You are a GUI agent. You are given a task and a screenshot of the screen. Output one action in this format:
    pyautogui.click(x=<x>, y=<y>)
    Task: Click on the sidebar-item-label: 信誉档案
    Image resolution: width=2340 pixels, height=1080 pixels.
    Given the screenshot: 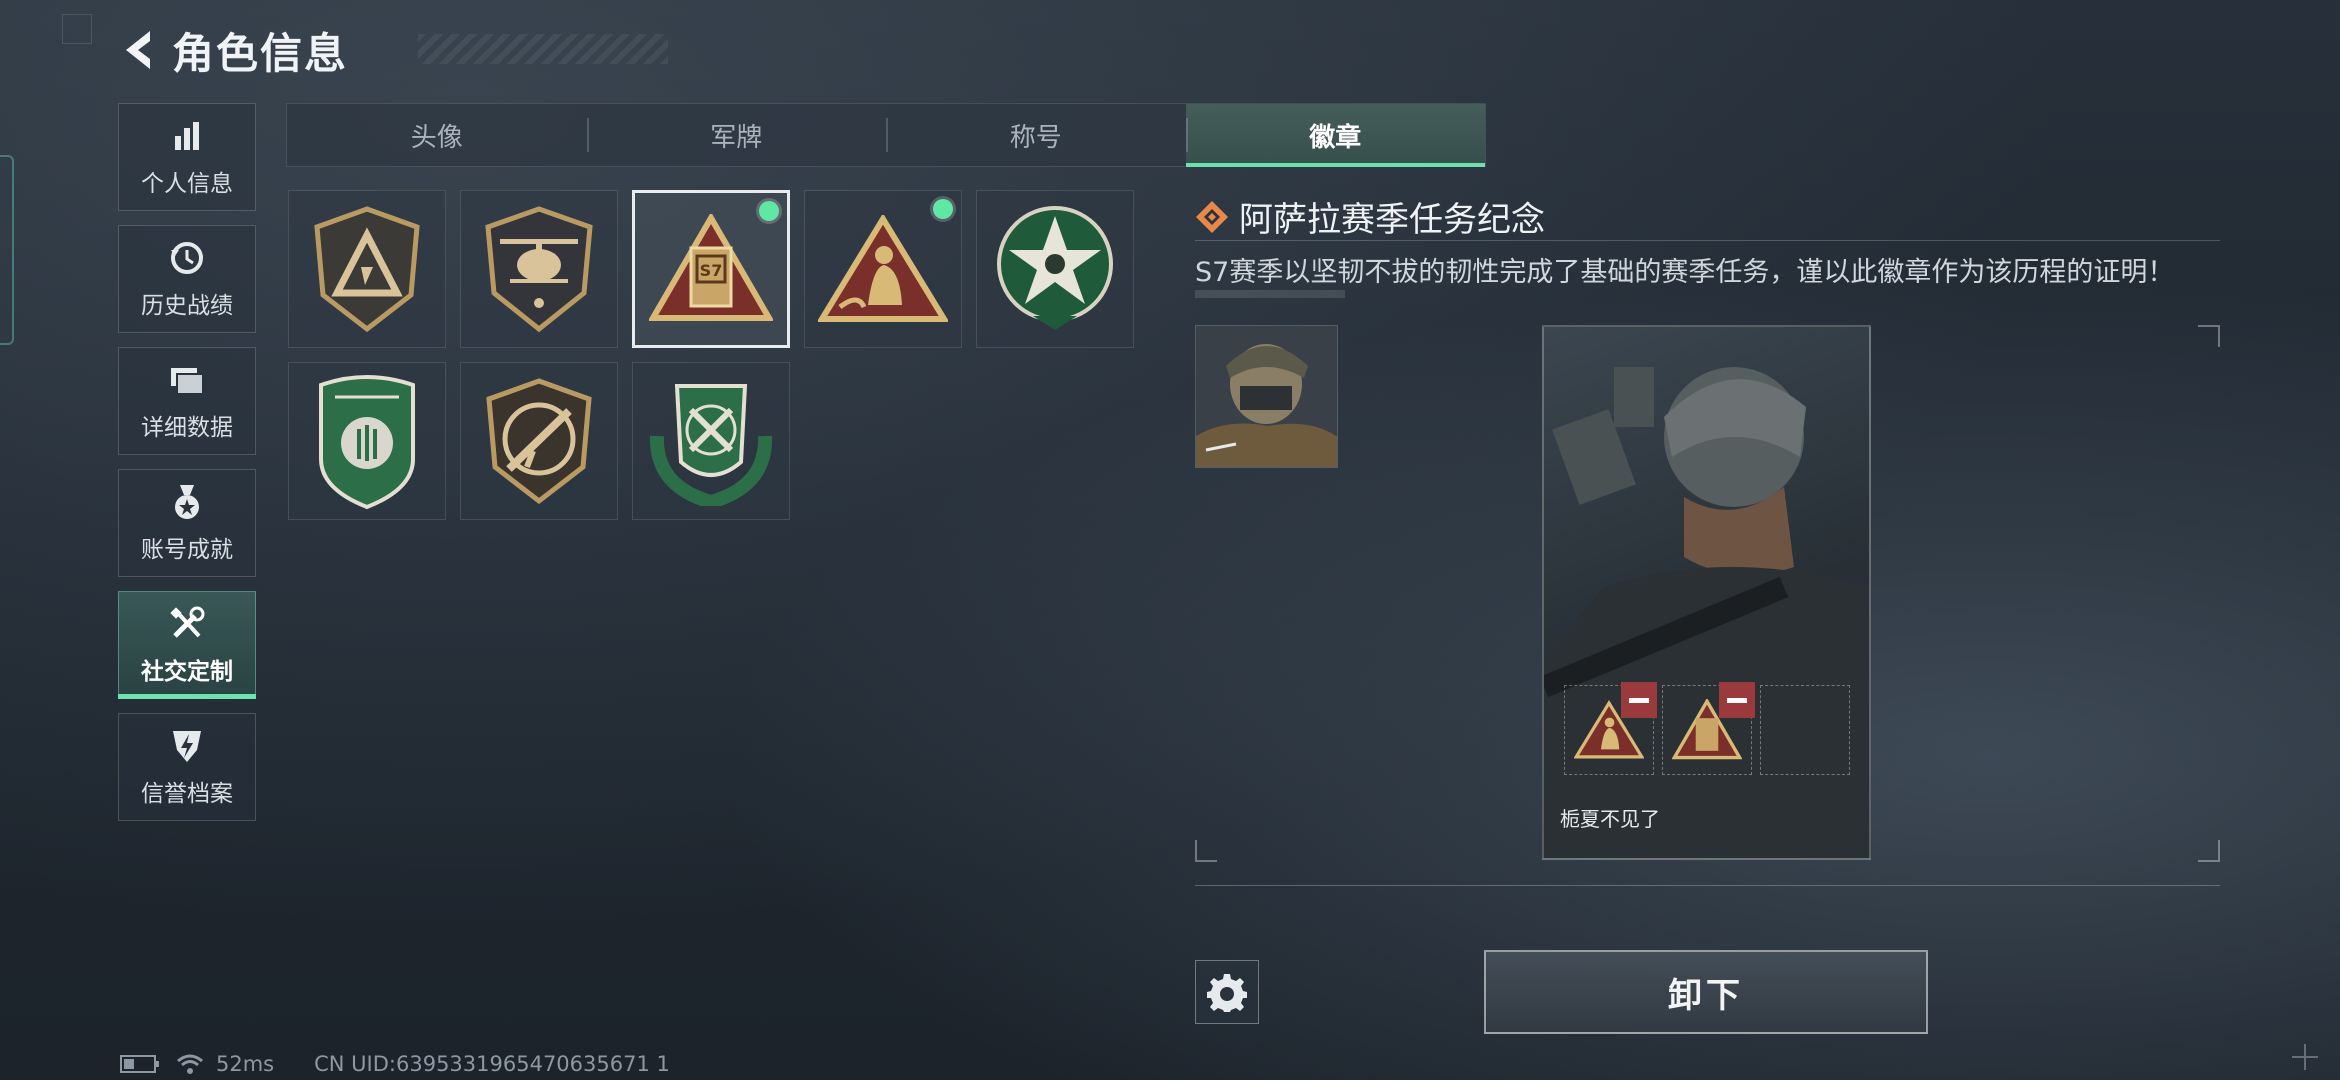 What is the action you would take?
    pyautogui.click(x=187, y=794)
    